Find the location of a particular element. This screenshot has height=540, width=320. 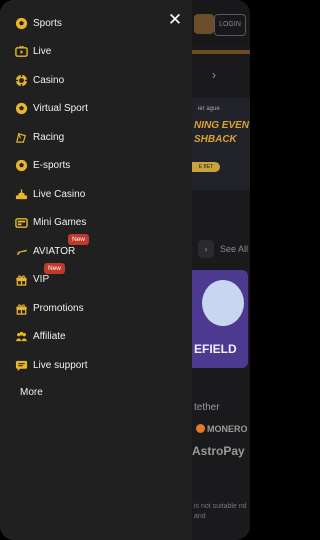

menu-item-label: Racing is located at coordinates (49, 137).